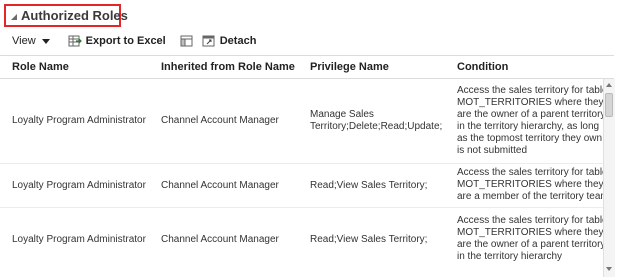  I want to click on freeze-button, so click(187, 41).